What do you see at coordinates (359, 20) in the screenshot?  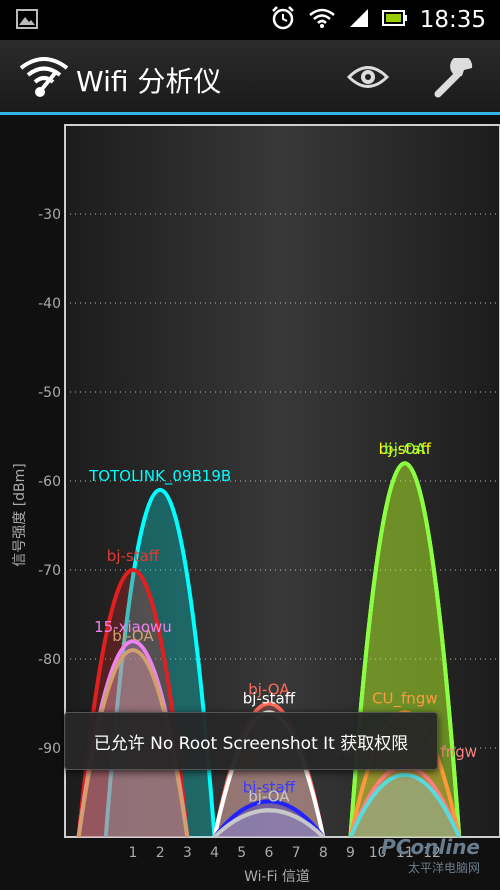 I see `signal-icon` at bounding box center [359, 20].